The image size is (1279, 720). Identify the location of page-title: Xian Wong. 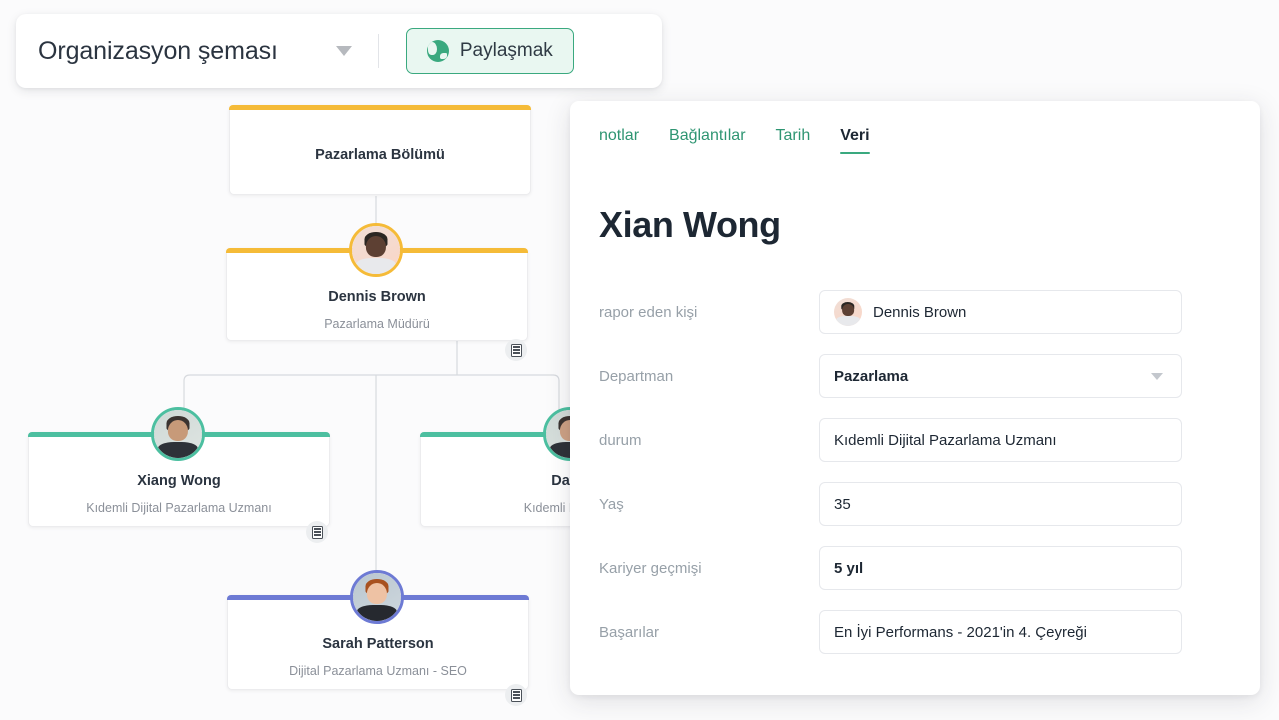
(690, 224).